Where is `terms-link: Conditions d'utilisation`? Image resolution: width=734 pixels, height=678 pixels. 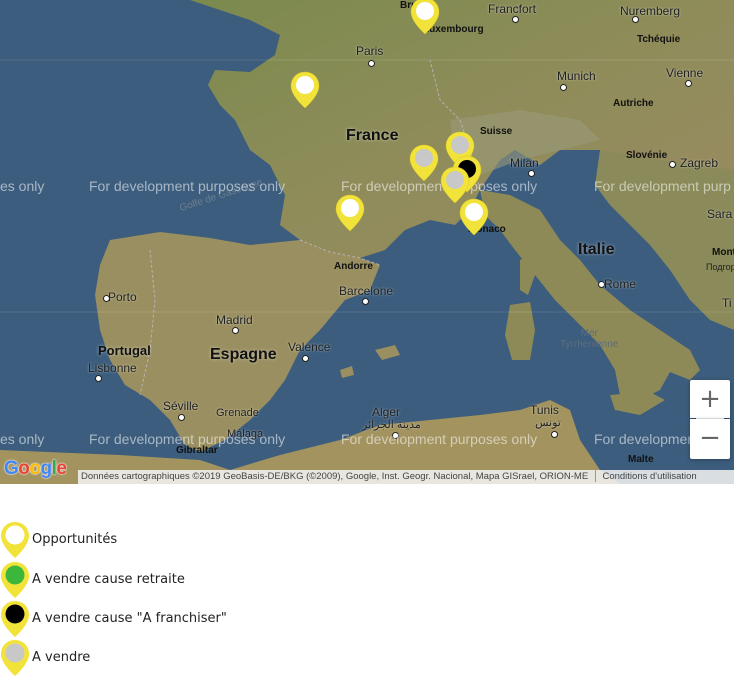 terms-link: Conditions d'utilisation is located at coordinates (649, 476).